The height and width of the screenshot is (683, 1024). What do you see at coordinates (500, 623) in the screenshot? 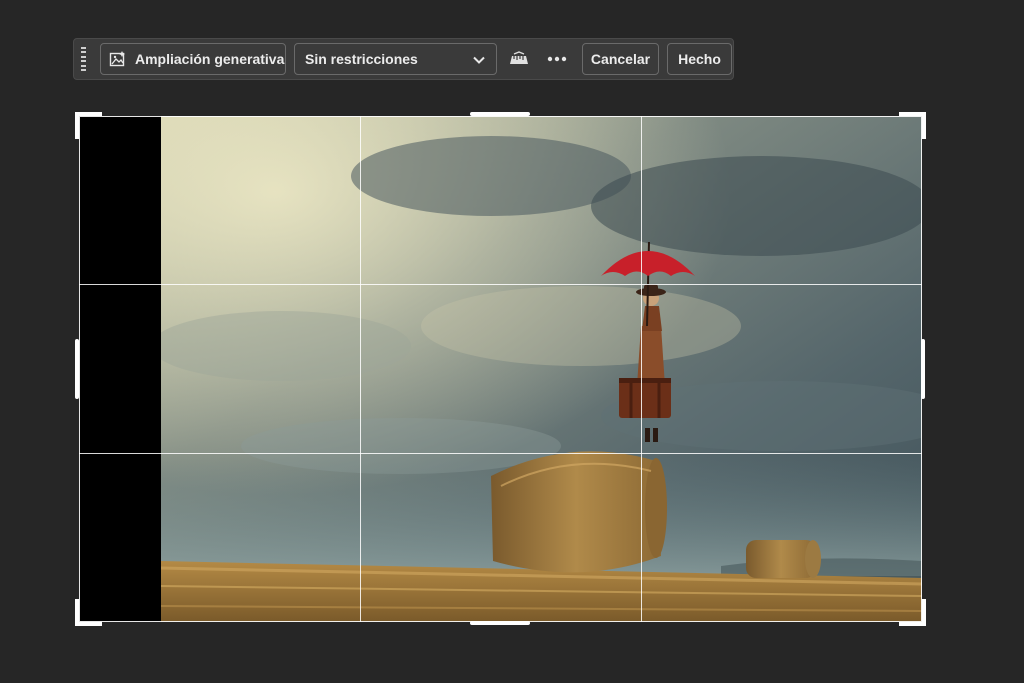
I see `crop-handle-bottom` at bounding box center [500, 623].